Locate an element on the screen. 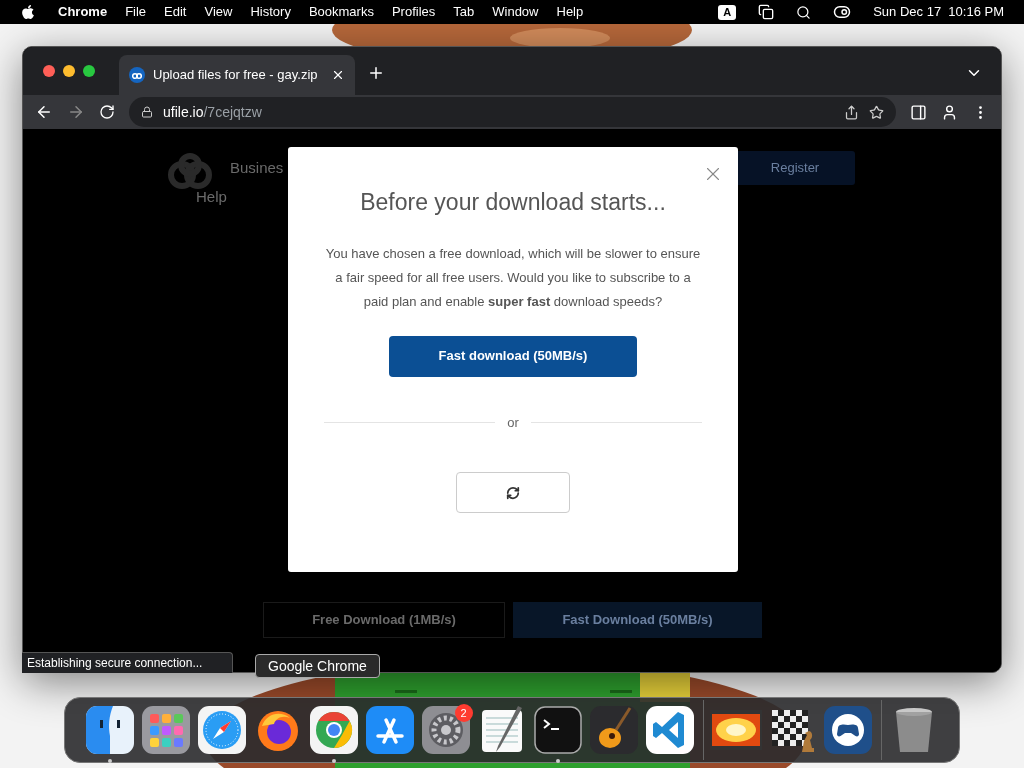 The image size is (1024, 768). menu-item: Edit is located at coordinates (175, 12).